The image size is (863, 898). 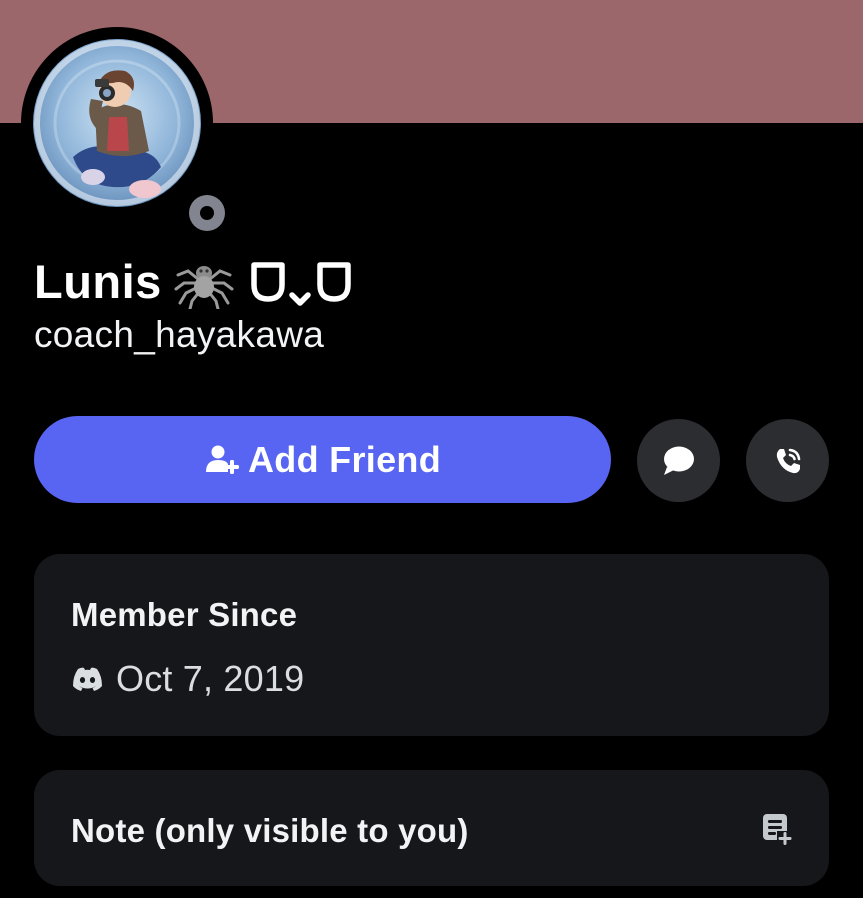 I want to click on kaomoji-icon, so click(x=301, y=284).